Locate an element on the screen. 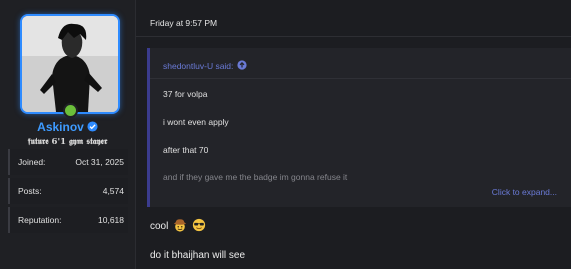 The width and height of the screenshot is (571, 269). arrow-up-circle-icon is located at coordinates (242, 65).